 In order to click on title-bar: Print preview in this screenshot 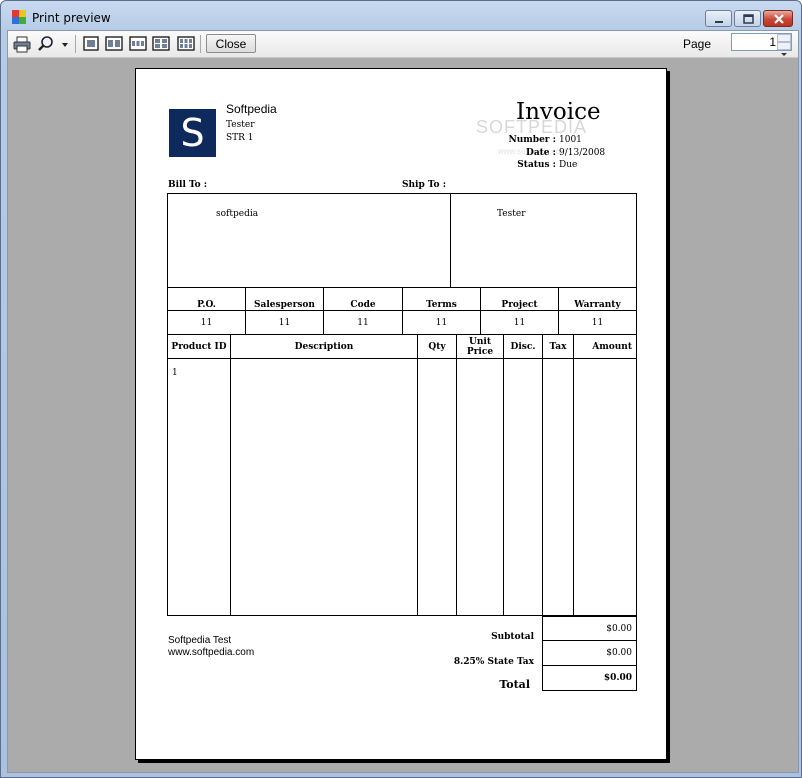, I will do `click(401, 16)`.